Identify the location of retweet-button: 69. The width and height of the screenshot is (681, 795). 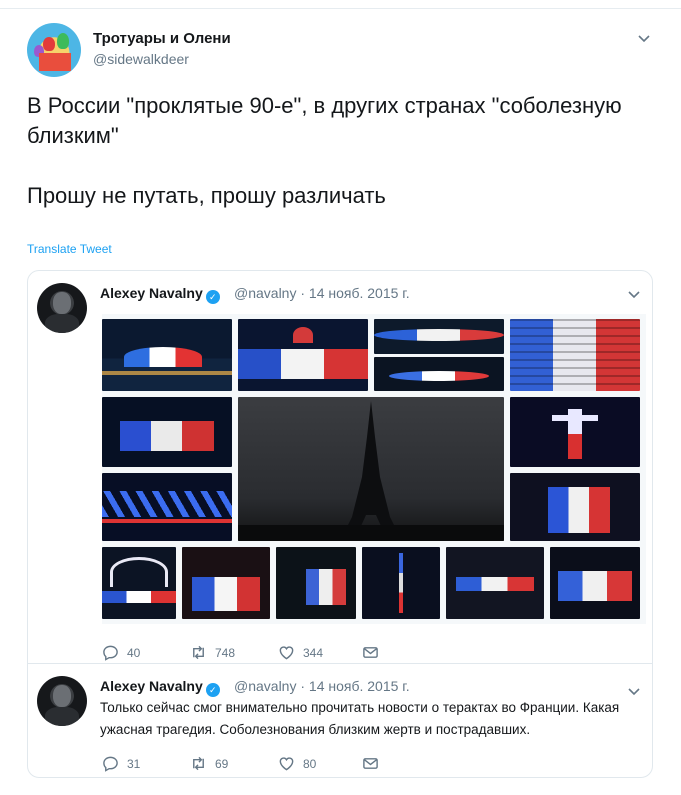
(209, 763).